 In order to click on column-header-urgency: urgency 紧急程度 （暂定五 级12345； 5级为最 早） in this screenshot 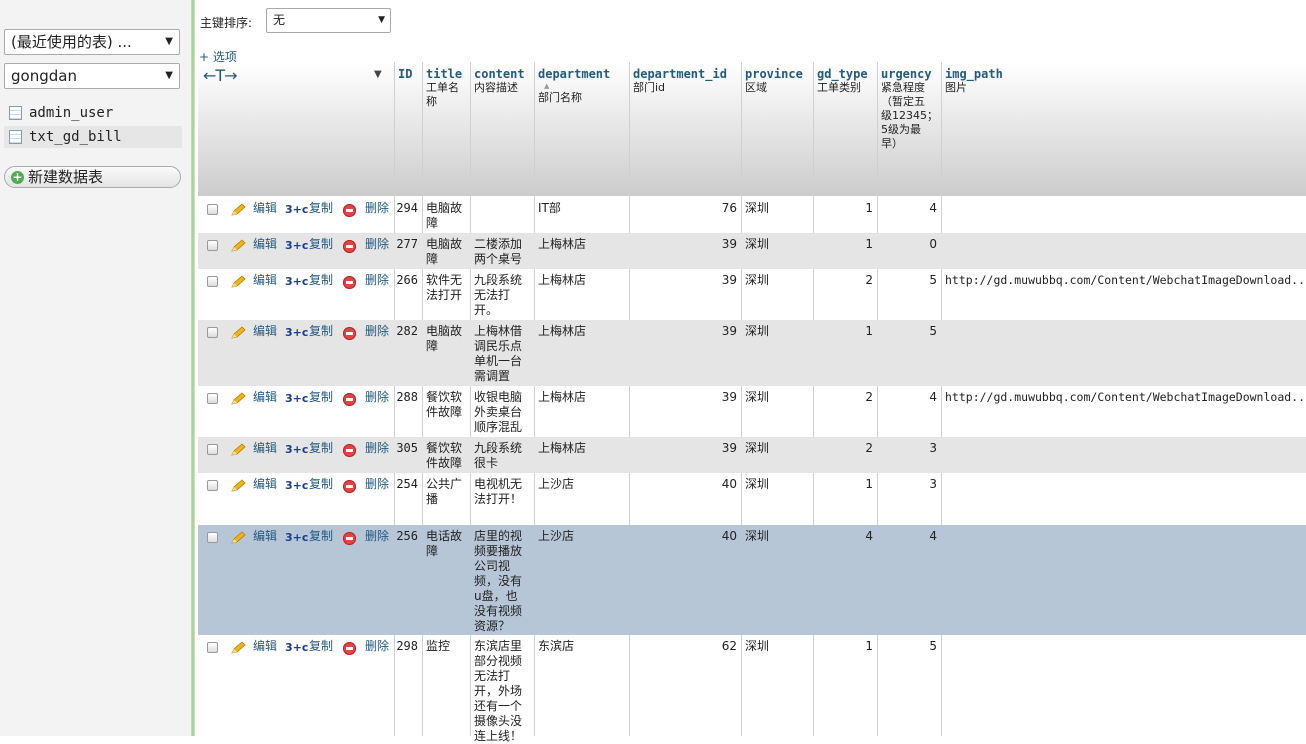, I will do `click(910, 109)`.